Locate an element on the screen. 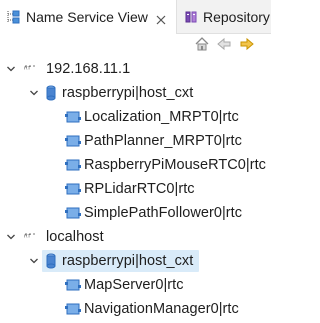  tab-name-service-view: Name Service View is located at coordinates (88, 17).